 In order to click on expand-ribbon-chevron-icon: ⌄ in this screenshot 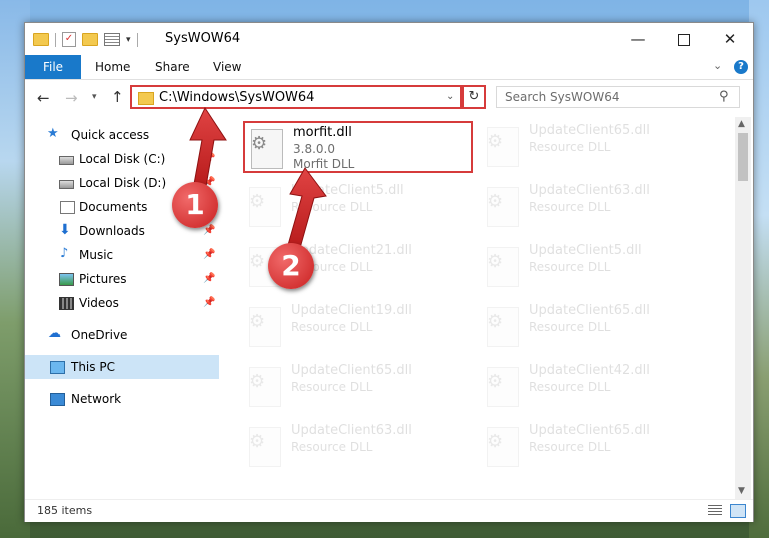, I will do `click(717, 65)`.